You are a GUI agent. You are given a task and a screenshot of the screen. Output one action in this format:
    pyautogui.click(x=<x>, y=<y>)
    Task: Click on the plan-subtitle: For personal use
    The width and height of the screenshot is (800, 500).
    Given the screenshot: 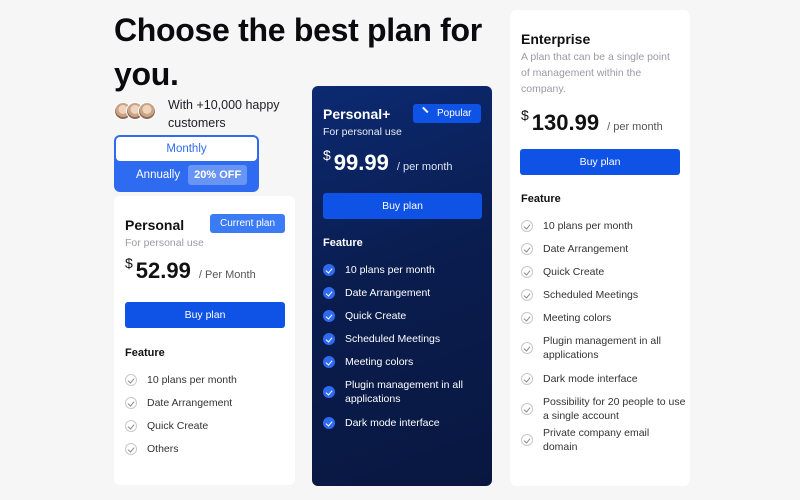 What is the action you would take?
    pyautogui.click(x=362, y=132)
    